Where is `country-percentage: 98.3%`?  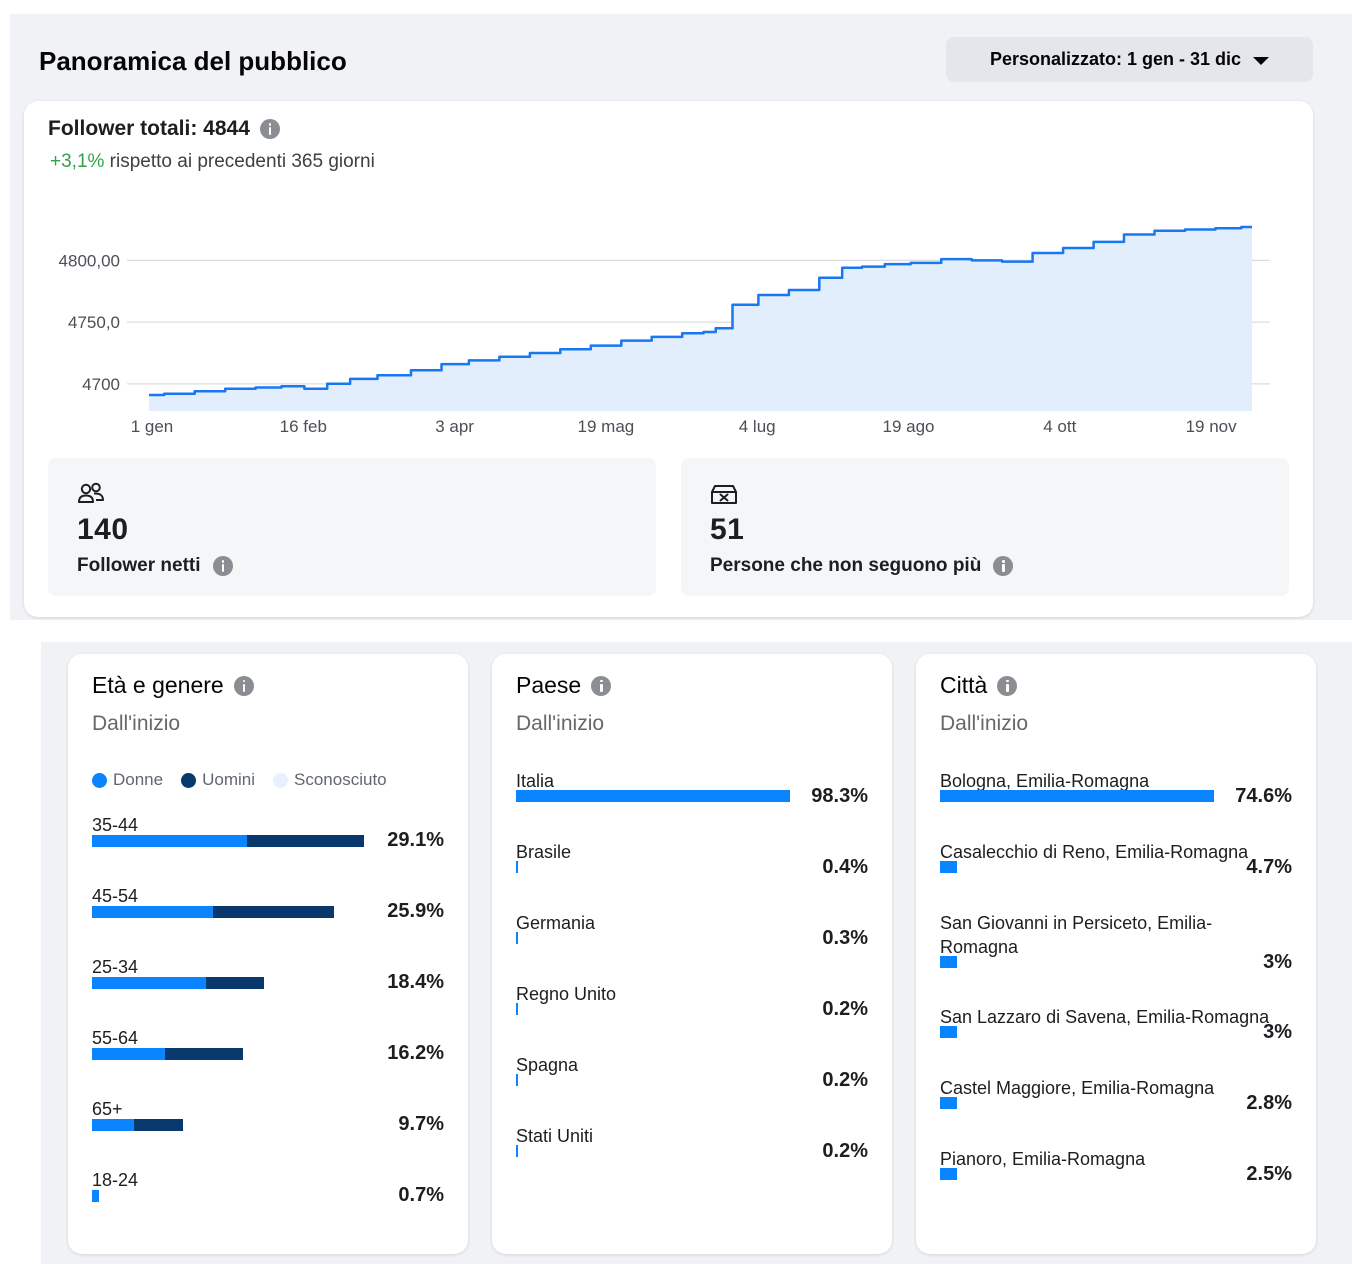
country-percentage: 98.3% is located at coordinates (839, 796).